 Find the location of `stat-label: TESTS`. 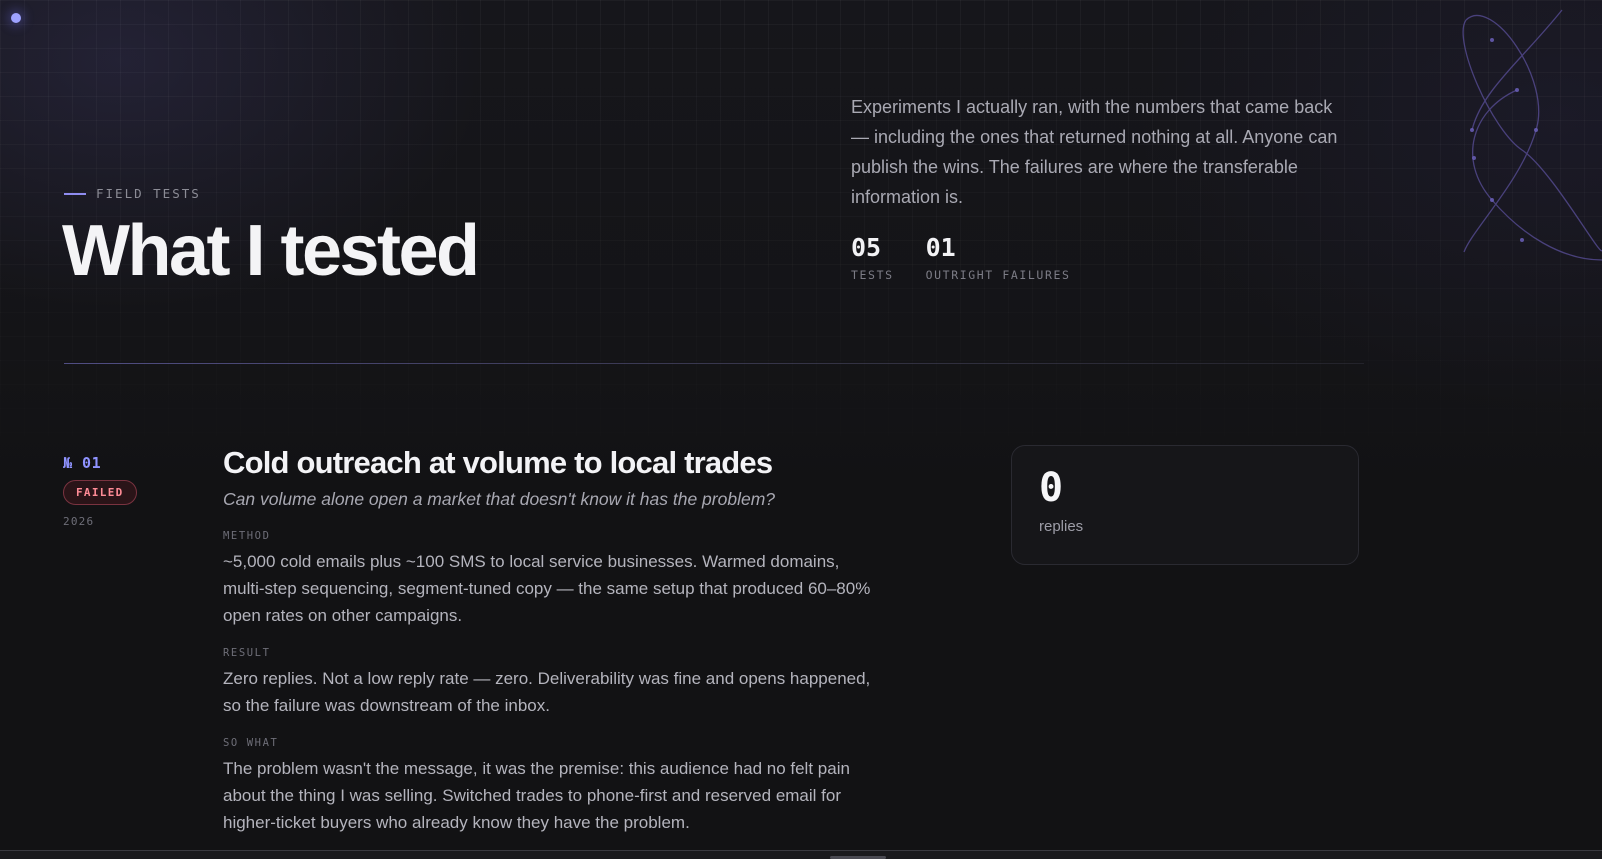

stat-label: TESTS is located at coordinates (872, 274).